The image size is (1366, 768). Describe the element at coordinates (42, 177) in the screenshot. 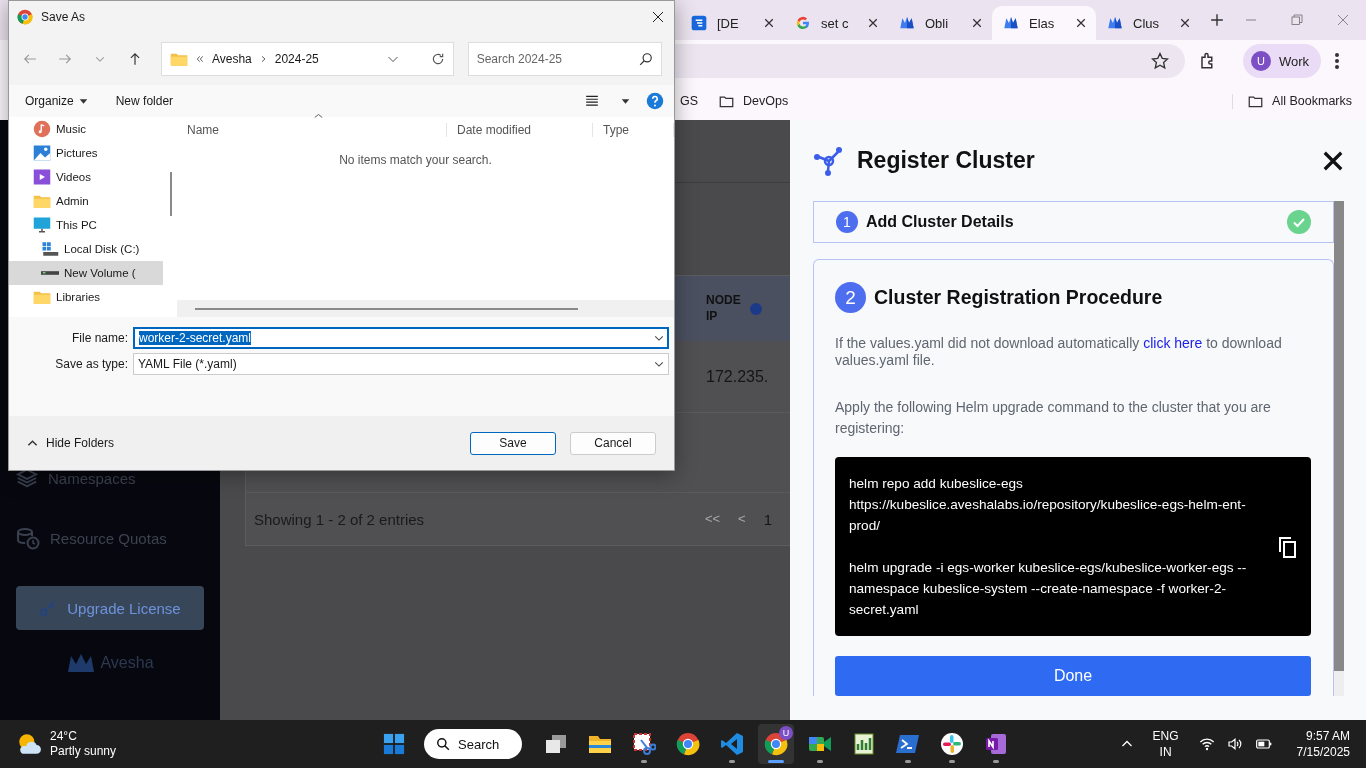

I see `film-icon` at that location.